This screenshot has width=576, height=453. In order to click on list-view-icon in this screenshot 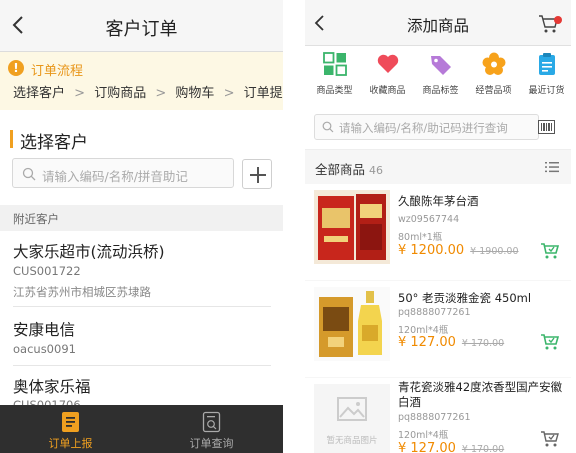, I will do `click(552, 167)`.